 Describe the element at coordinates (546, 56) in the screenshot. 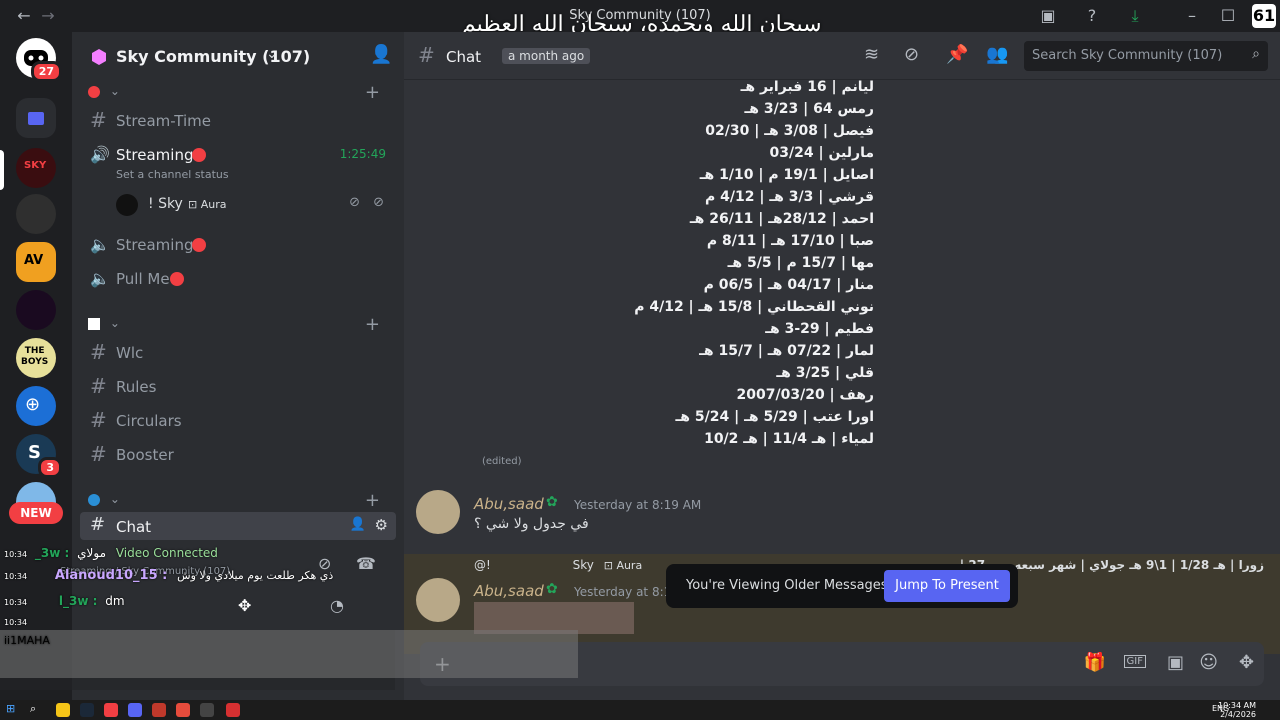

I see `time-hint: a month ago` at that location.